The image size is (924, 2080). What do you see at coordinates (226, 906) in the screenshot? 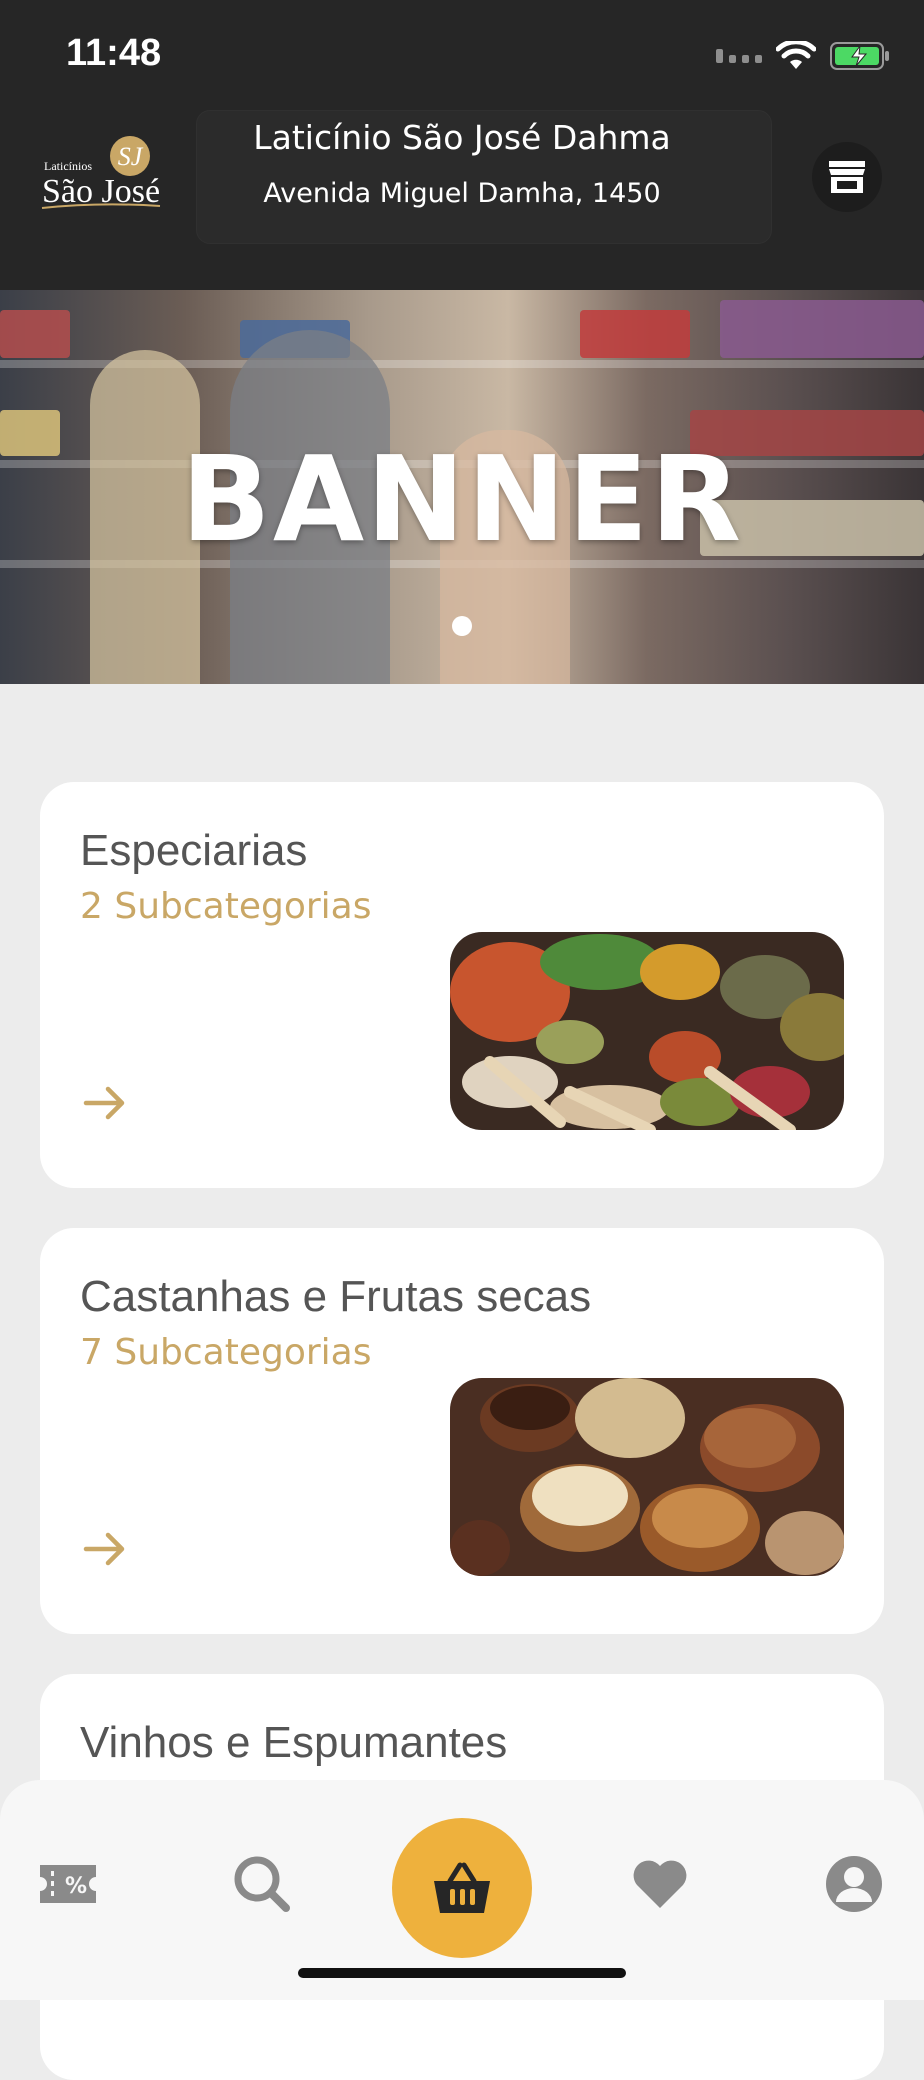
I see `category-subtitle: 2 Subcategorias` at bounding box center [226, 906].